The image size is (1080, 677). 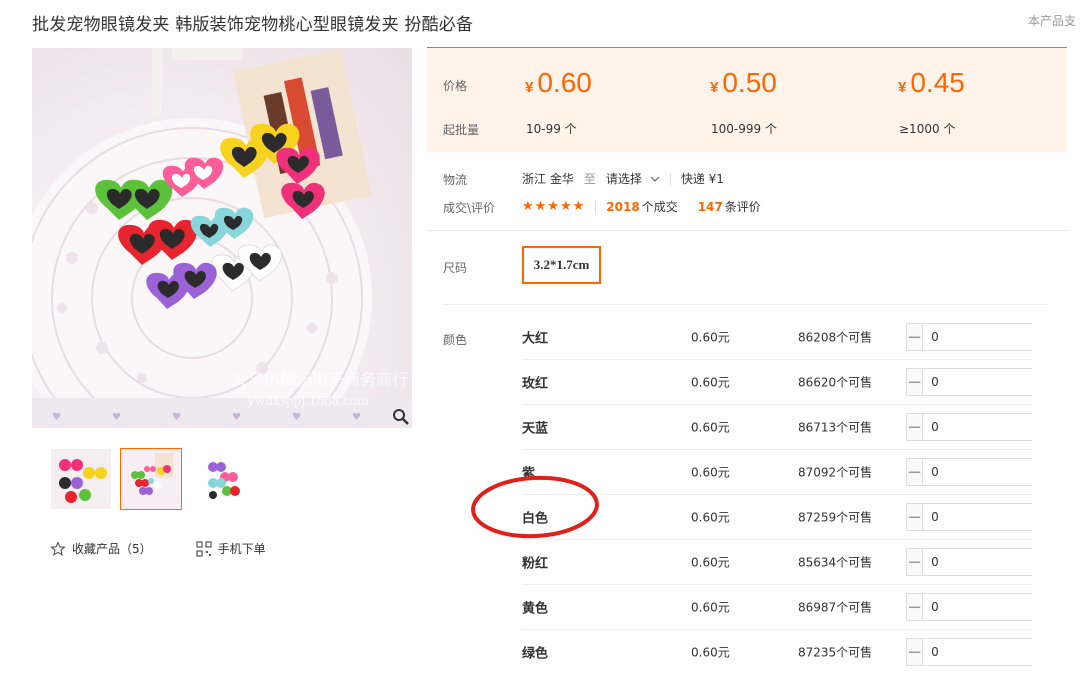 What do you see at coordinates (101, 548) in the screenshot?
I see `favorite-button: 收藏产品（5）` at bounding box center [101, 548].